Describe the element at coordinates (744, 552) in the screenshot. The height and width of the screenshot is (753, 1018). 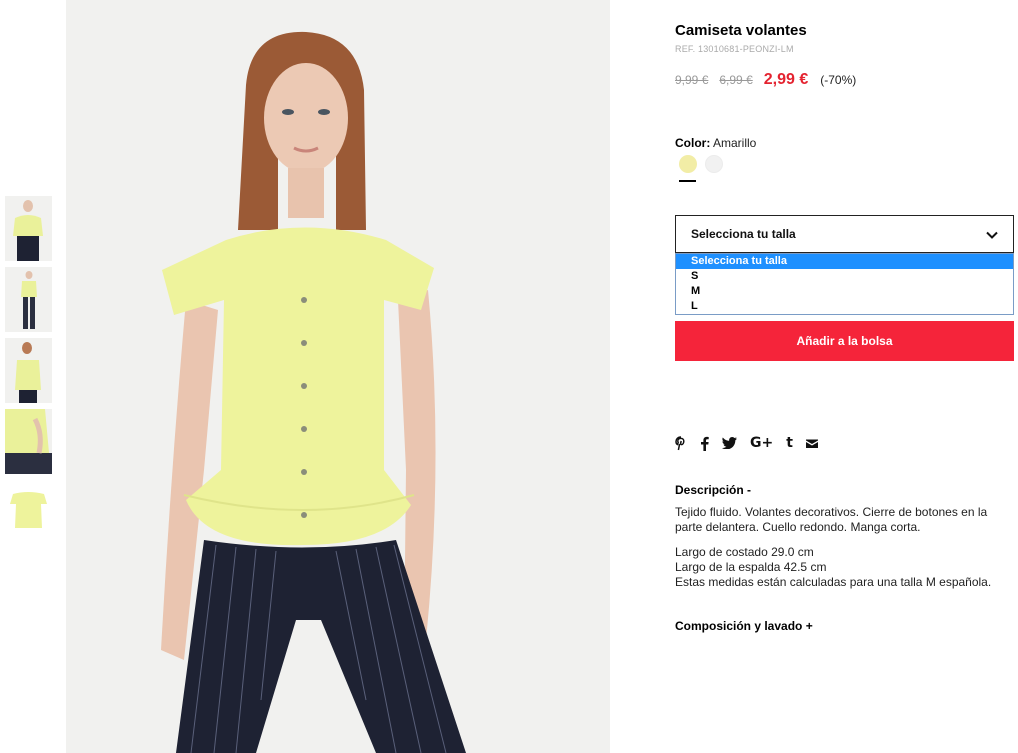
I see `measurement-line: Largo de costado 29.0 cm` at that location.